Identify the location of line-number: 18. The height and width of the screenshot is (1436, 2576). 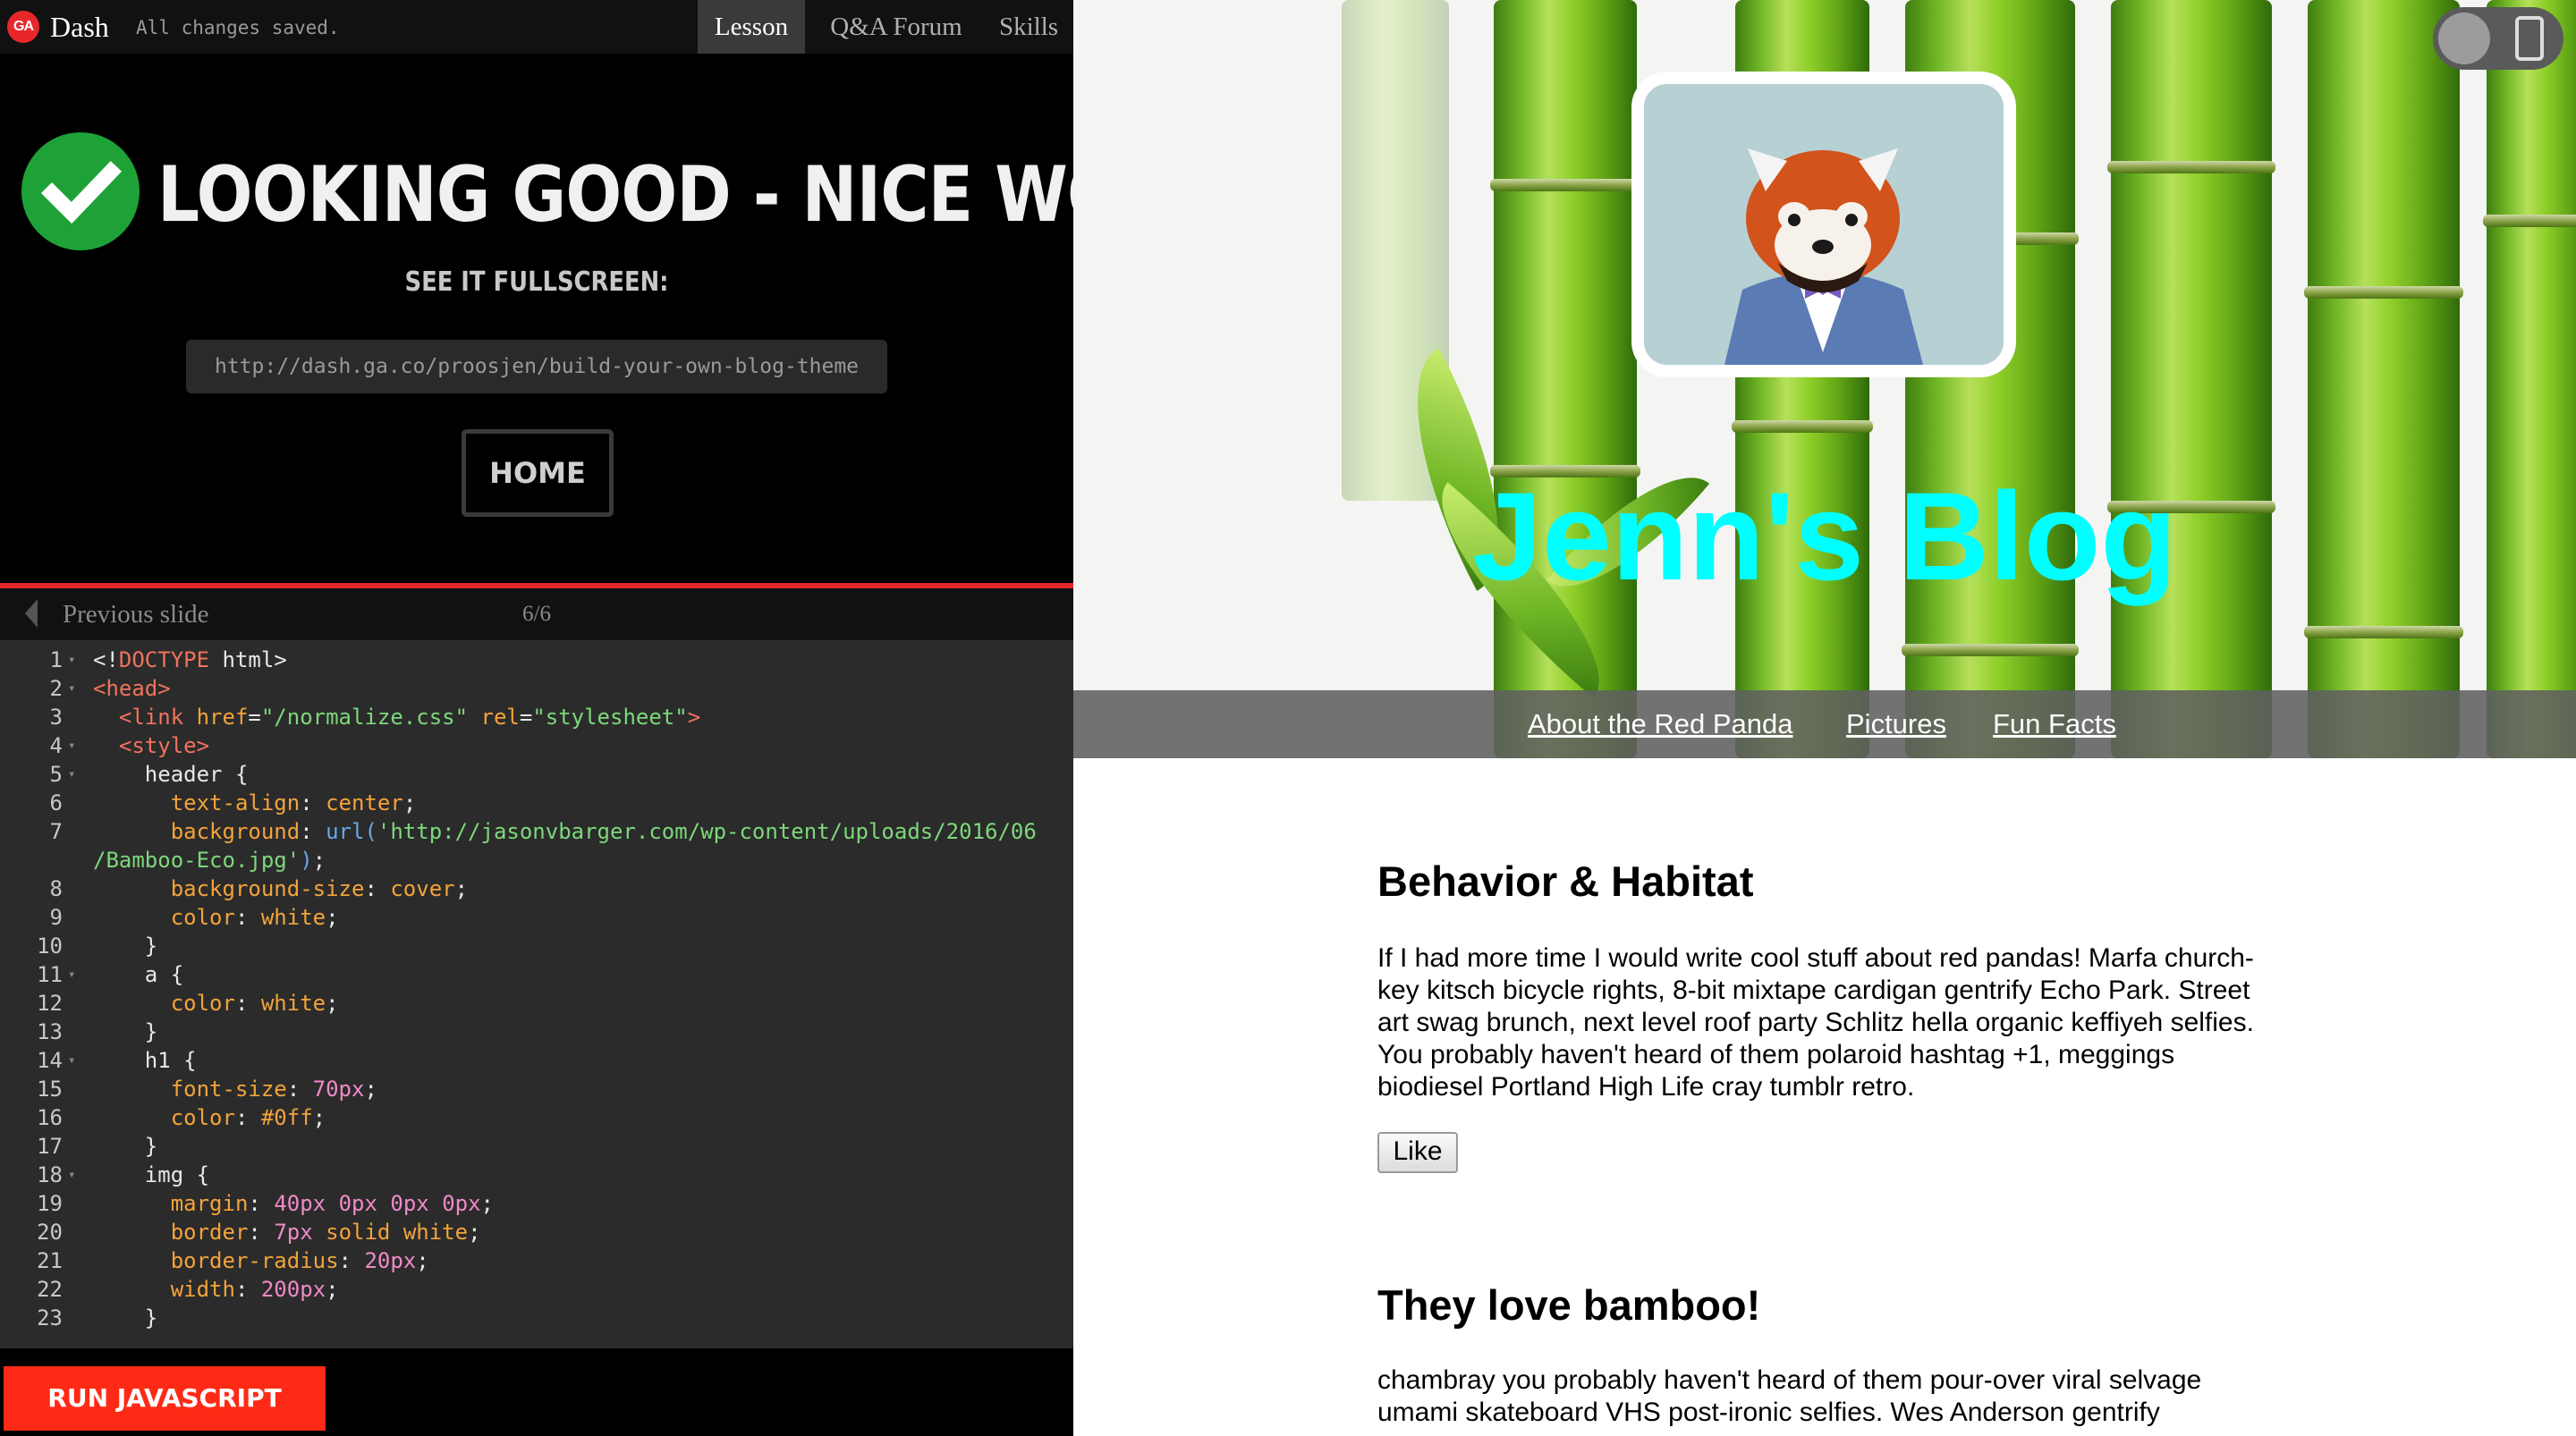
(50, 1174).